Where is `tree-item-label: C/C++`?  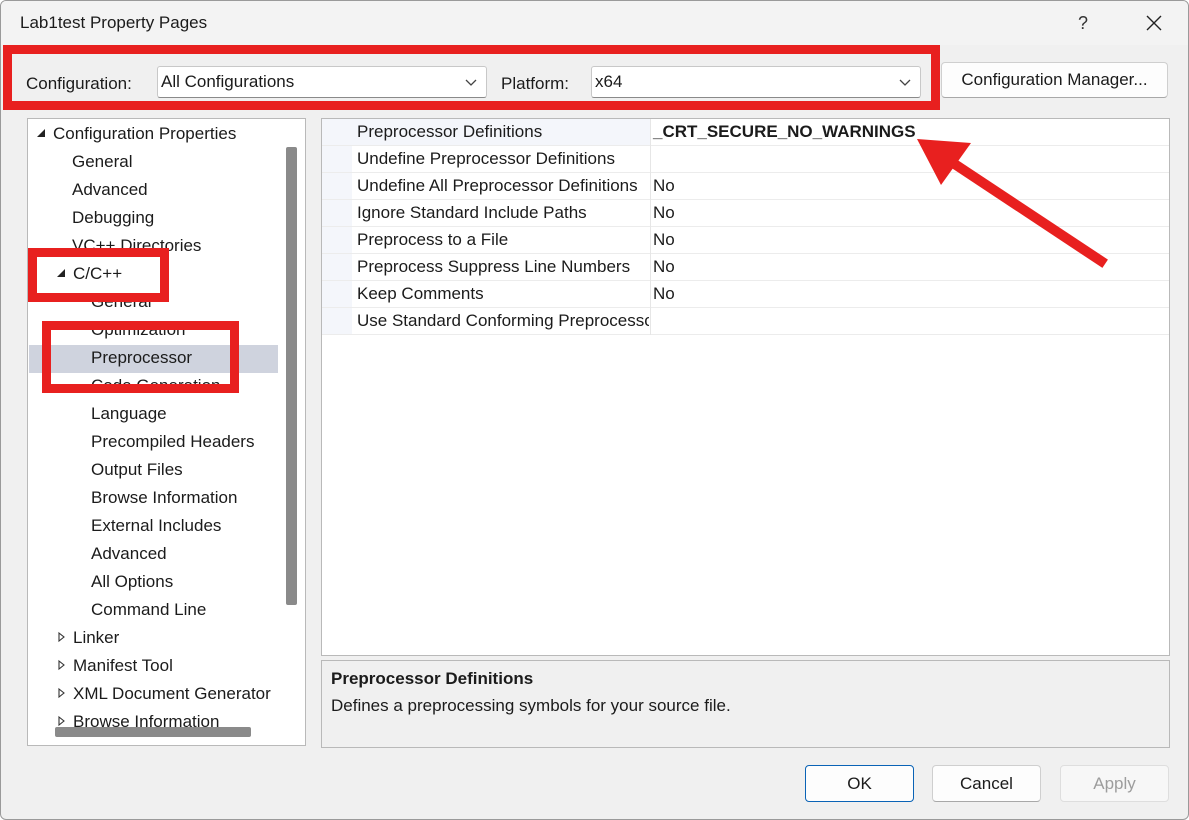 tree-item-label: C/C++ is located at coordinates (98, 273).